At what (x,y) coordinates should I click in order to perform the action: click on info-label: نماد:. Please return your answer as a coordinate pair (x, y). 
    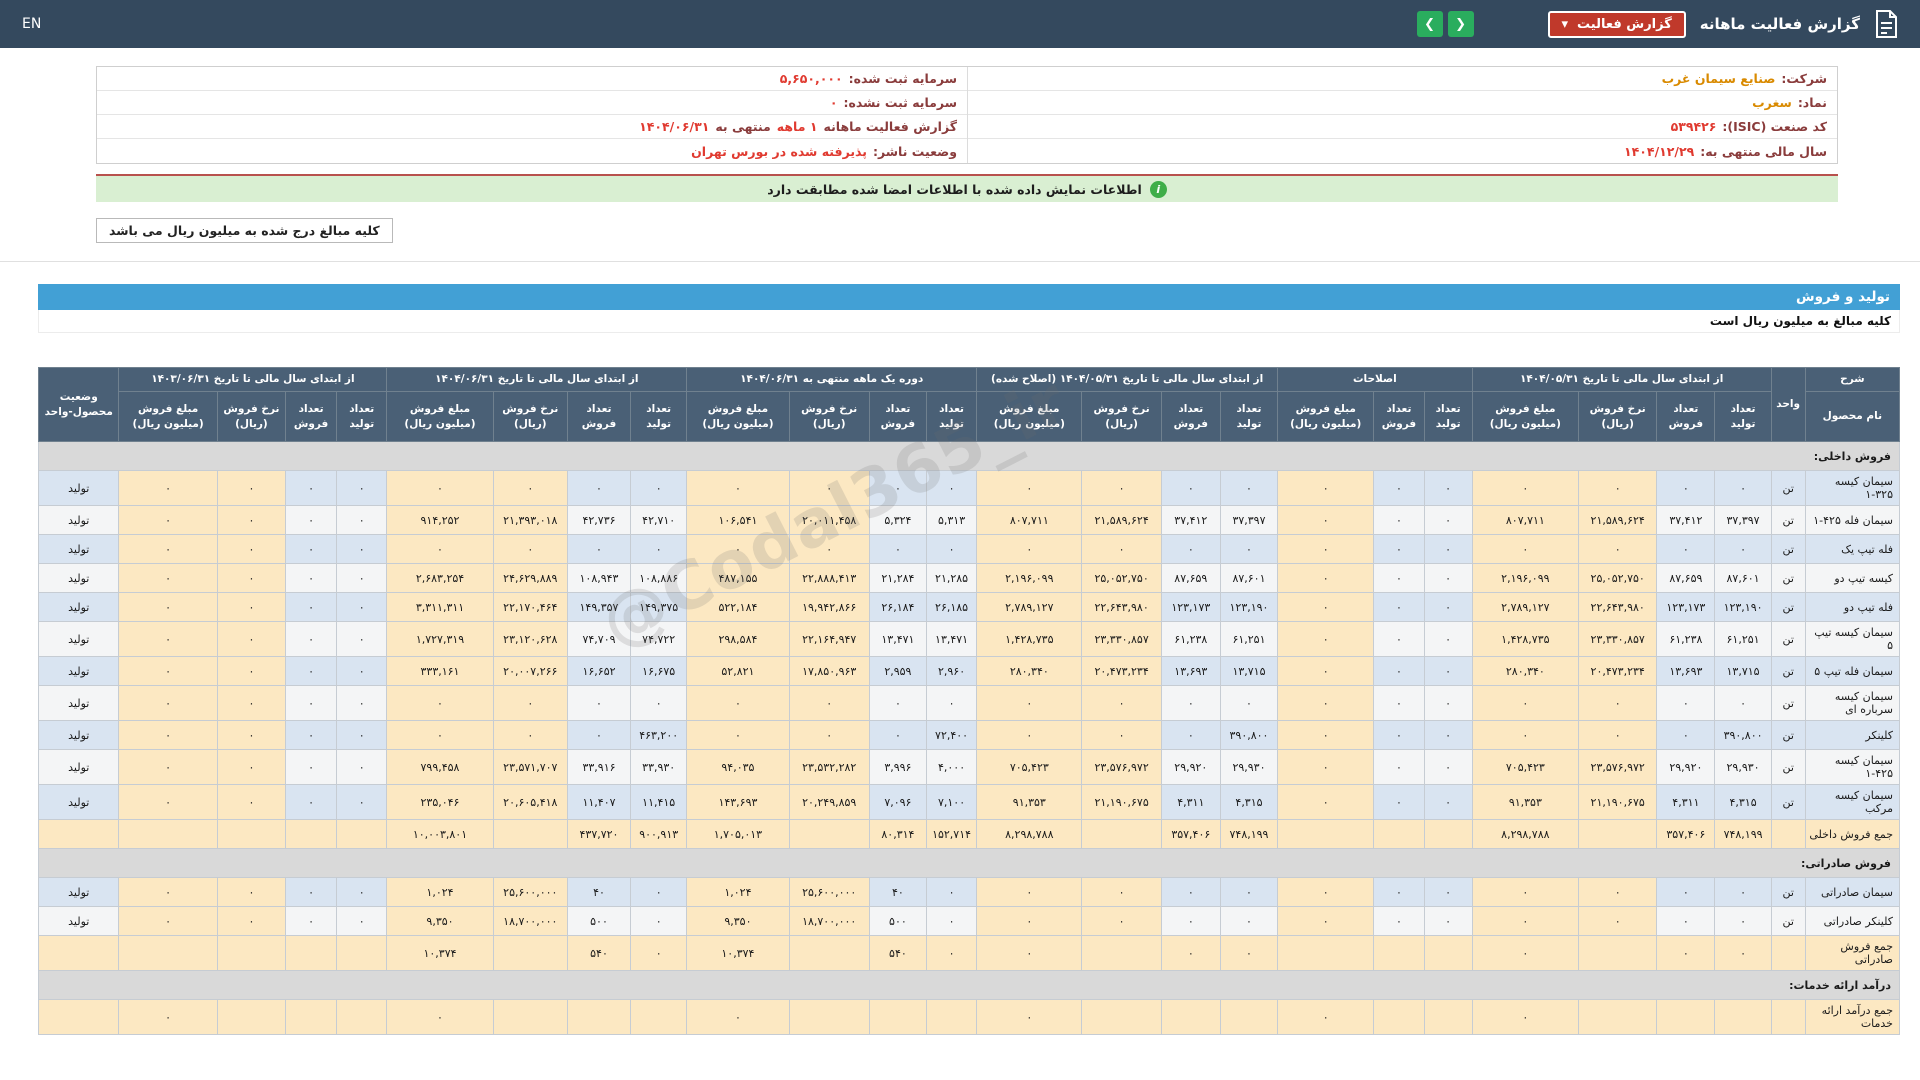
    Looking at the image, I should click on (1812, 102).